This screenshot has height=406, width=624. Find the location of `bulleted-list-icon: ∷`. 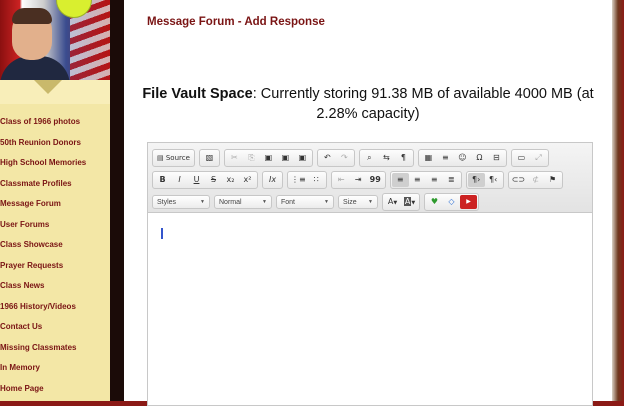

bulleted-list-icon: ∷ is located at coordinates (316, 180).